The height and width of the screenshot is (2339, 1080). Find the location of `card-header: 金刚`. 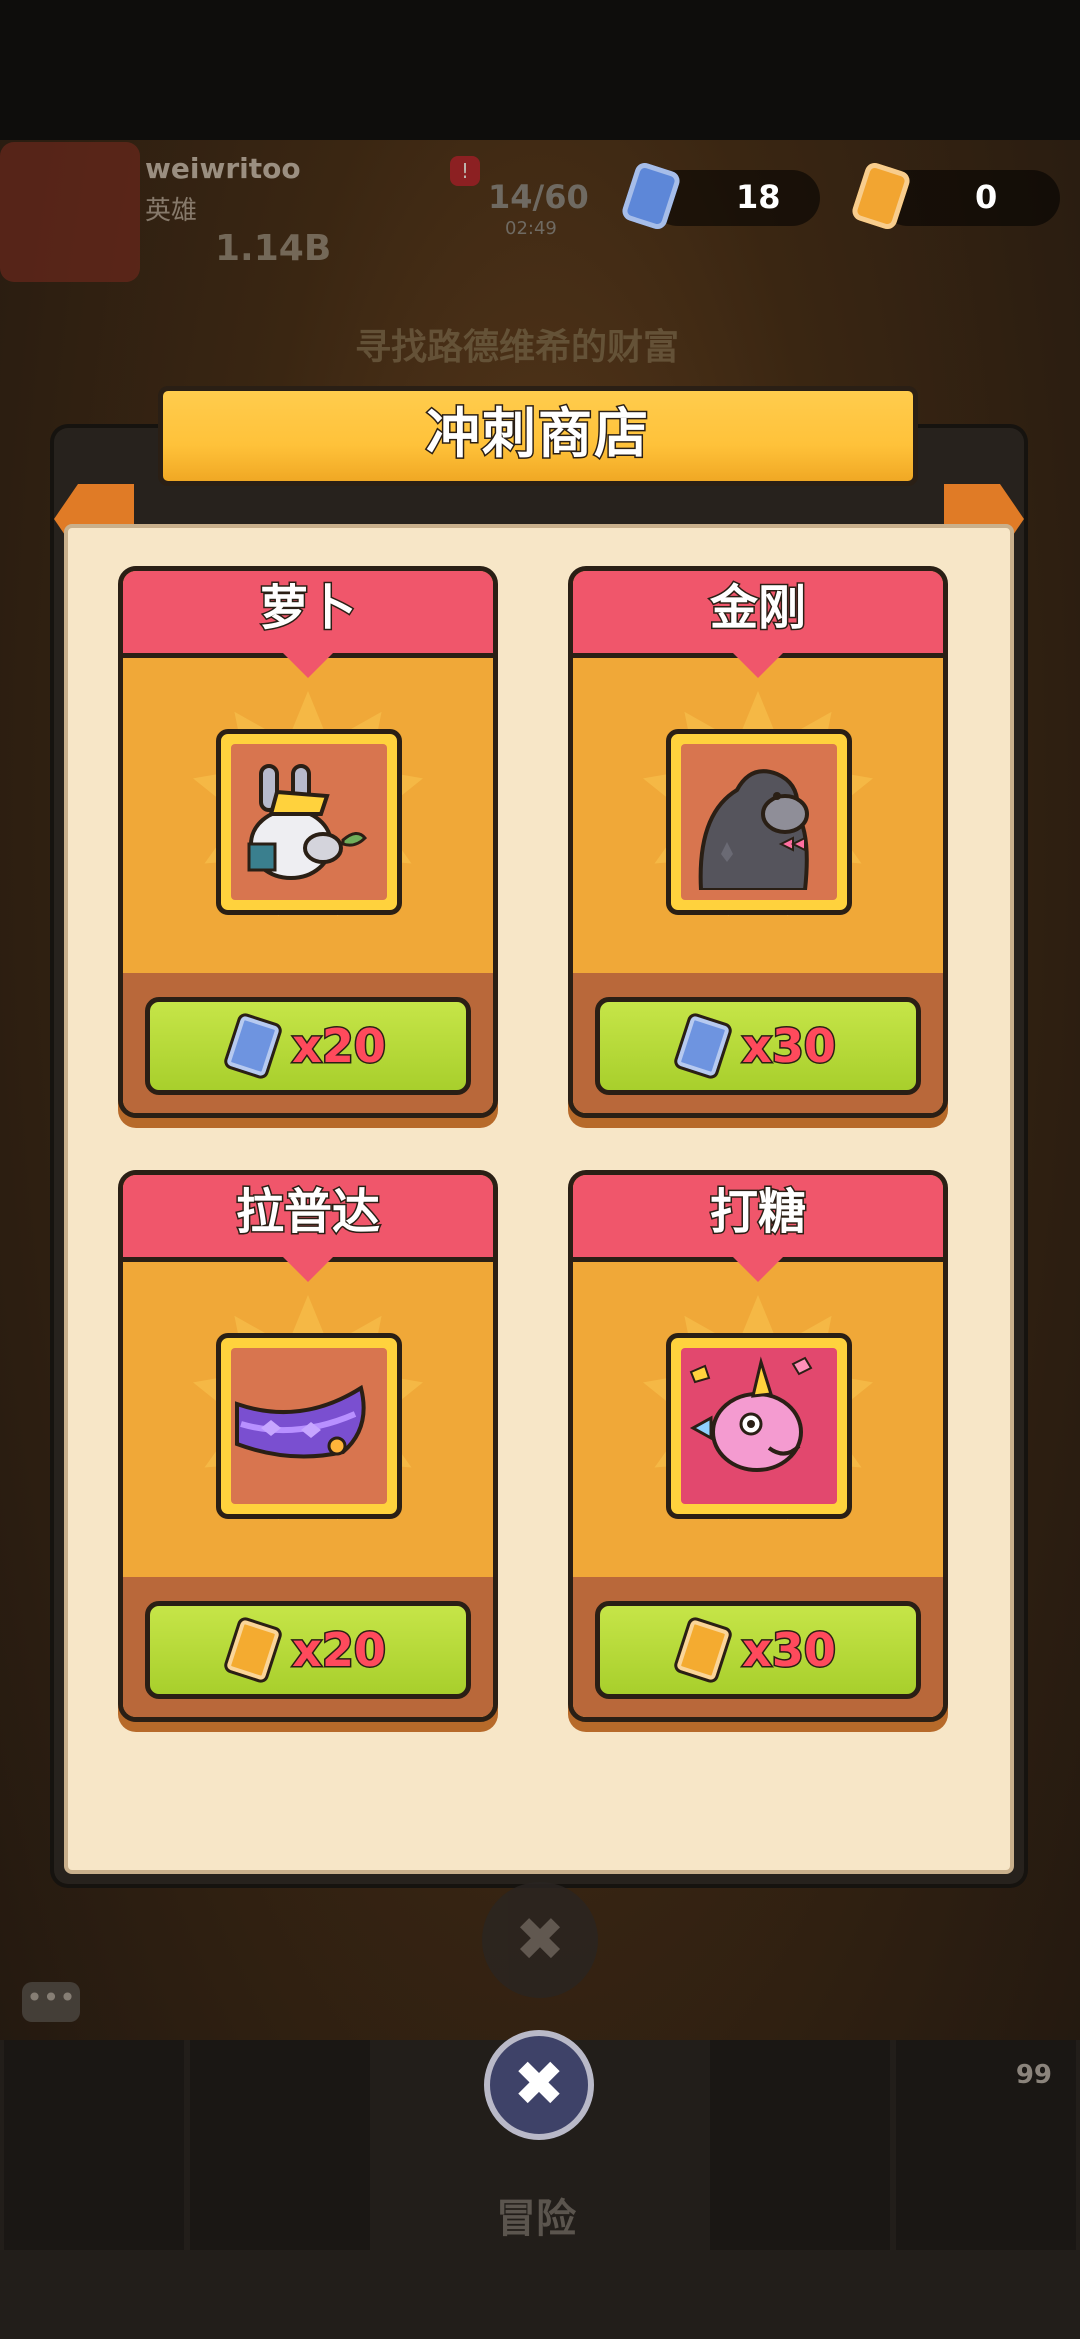

card-header: 金刚 is located at coordinates (758, 614).